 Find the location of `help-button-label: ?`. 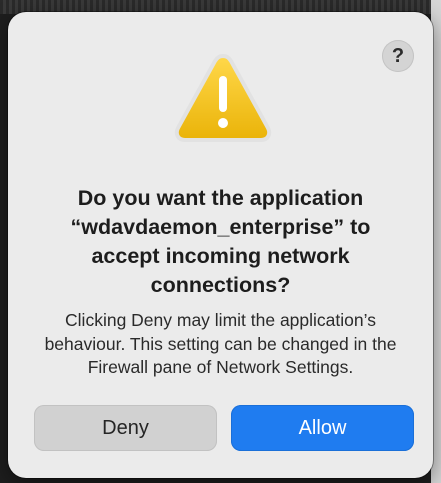

help-button-label: ? is located at coordinates (398, 55).